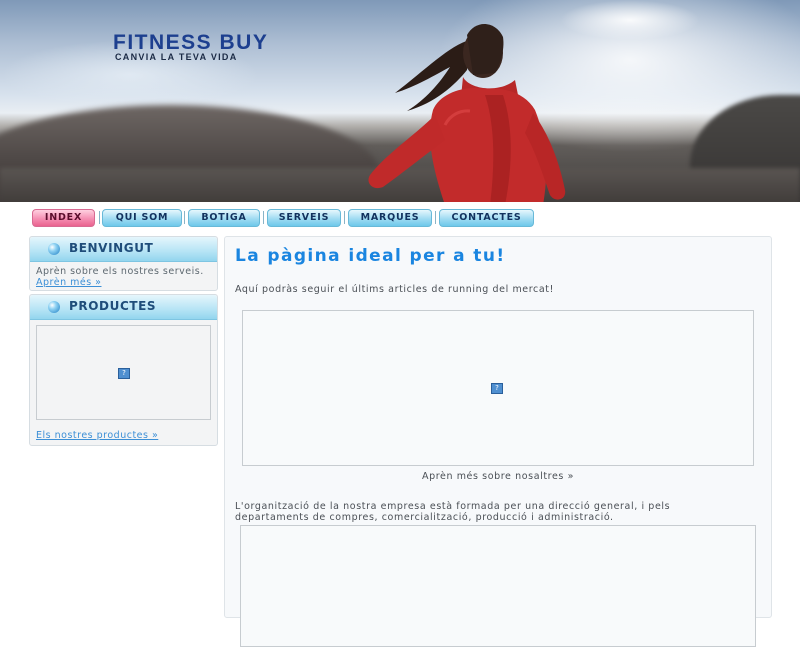  What do you see at coordinates (224, 218) in the screenshot?
I see `nav-item-botiga: BOTIGA` at bounding box center [224, 218].